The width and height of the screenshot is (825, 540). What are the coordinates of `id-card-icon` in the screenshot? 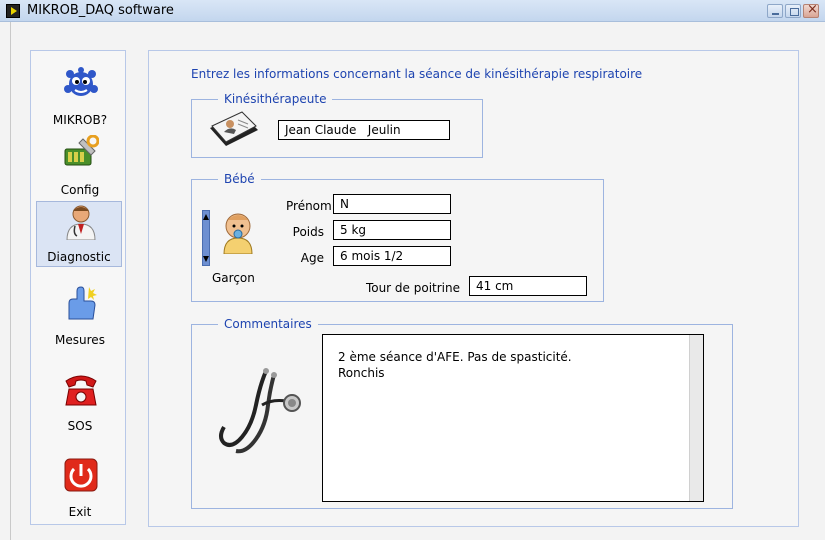 It's located at (234, 128).